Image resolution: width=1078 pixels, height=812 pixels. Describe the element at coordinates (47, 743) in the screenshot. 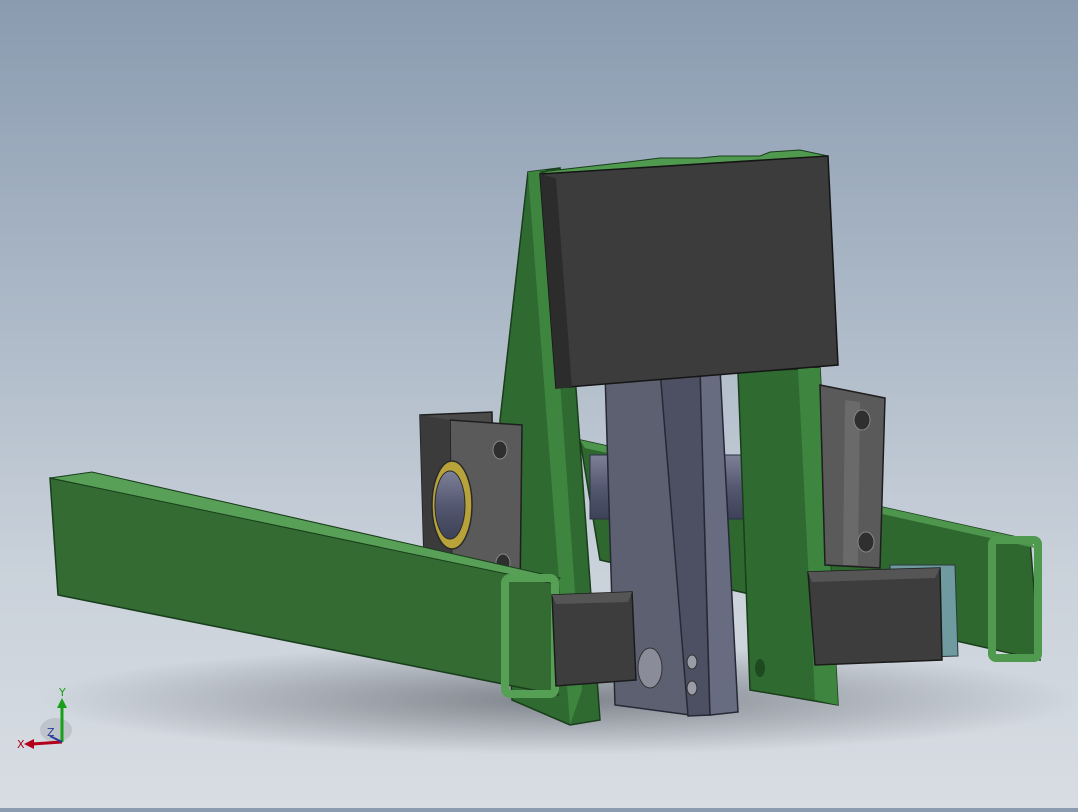

I see `x-axis-line` at that location.